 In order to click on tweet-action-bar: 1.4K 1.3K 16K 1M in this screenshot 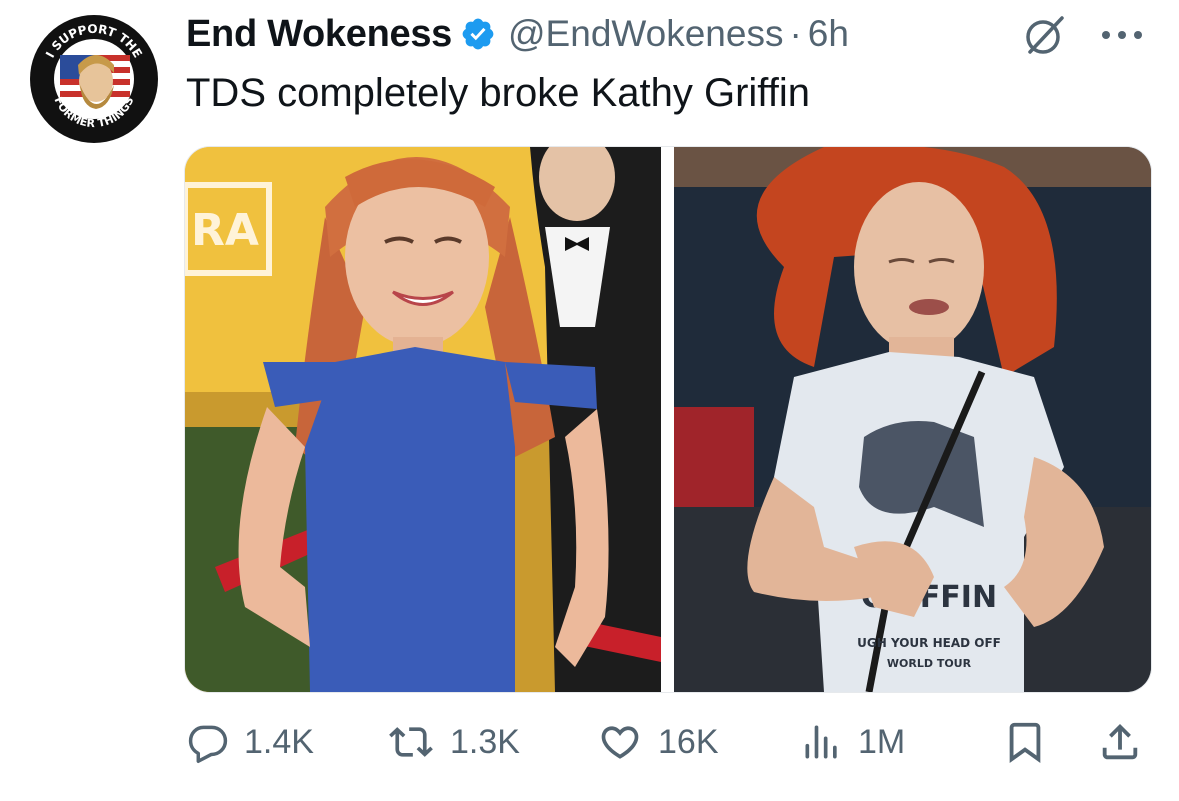, I will do `click(589, 742)`.